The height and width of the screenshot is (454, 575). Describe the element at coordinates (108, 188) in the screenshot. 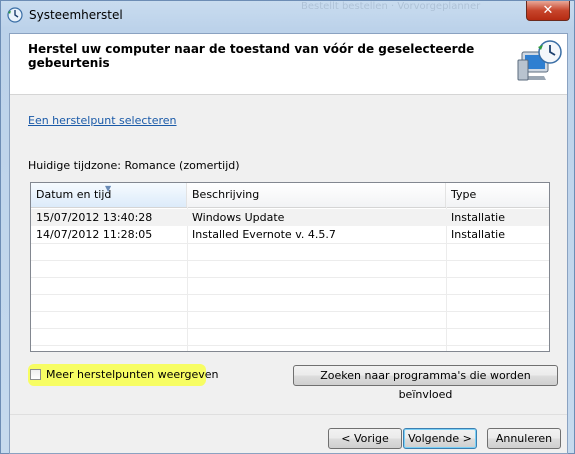

I see `sort-arrow-icon: ▼` at that location.